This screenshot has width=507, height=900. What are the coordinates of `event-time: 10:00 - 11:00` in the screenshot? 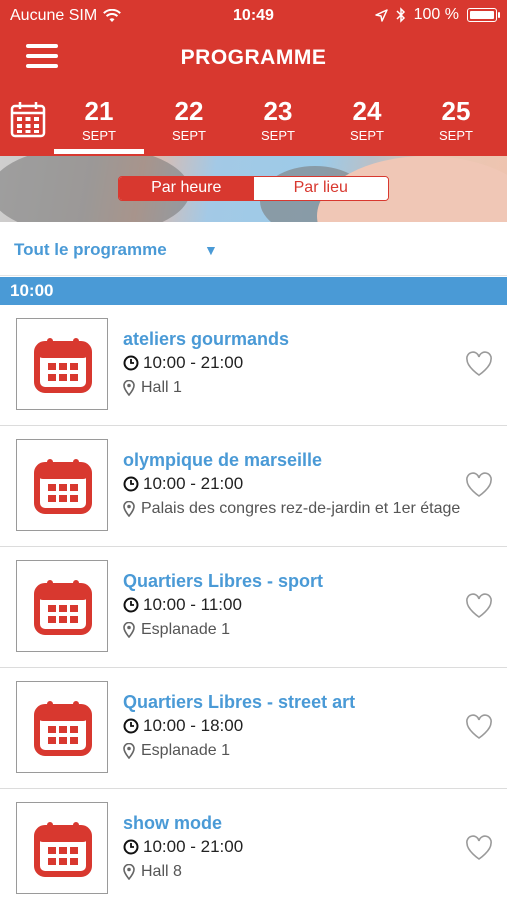 It's located at (182, 605).